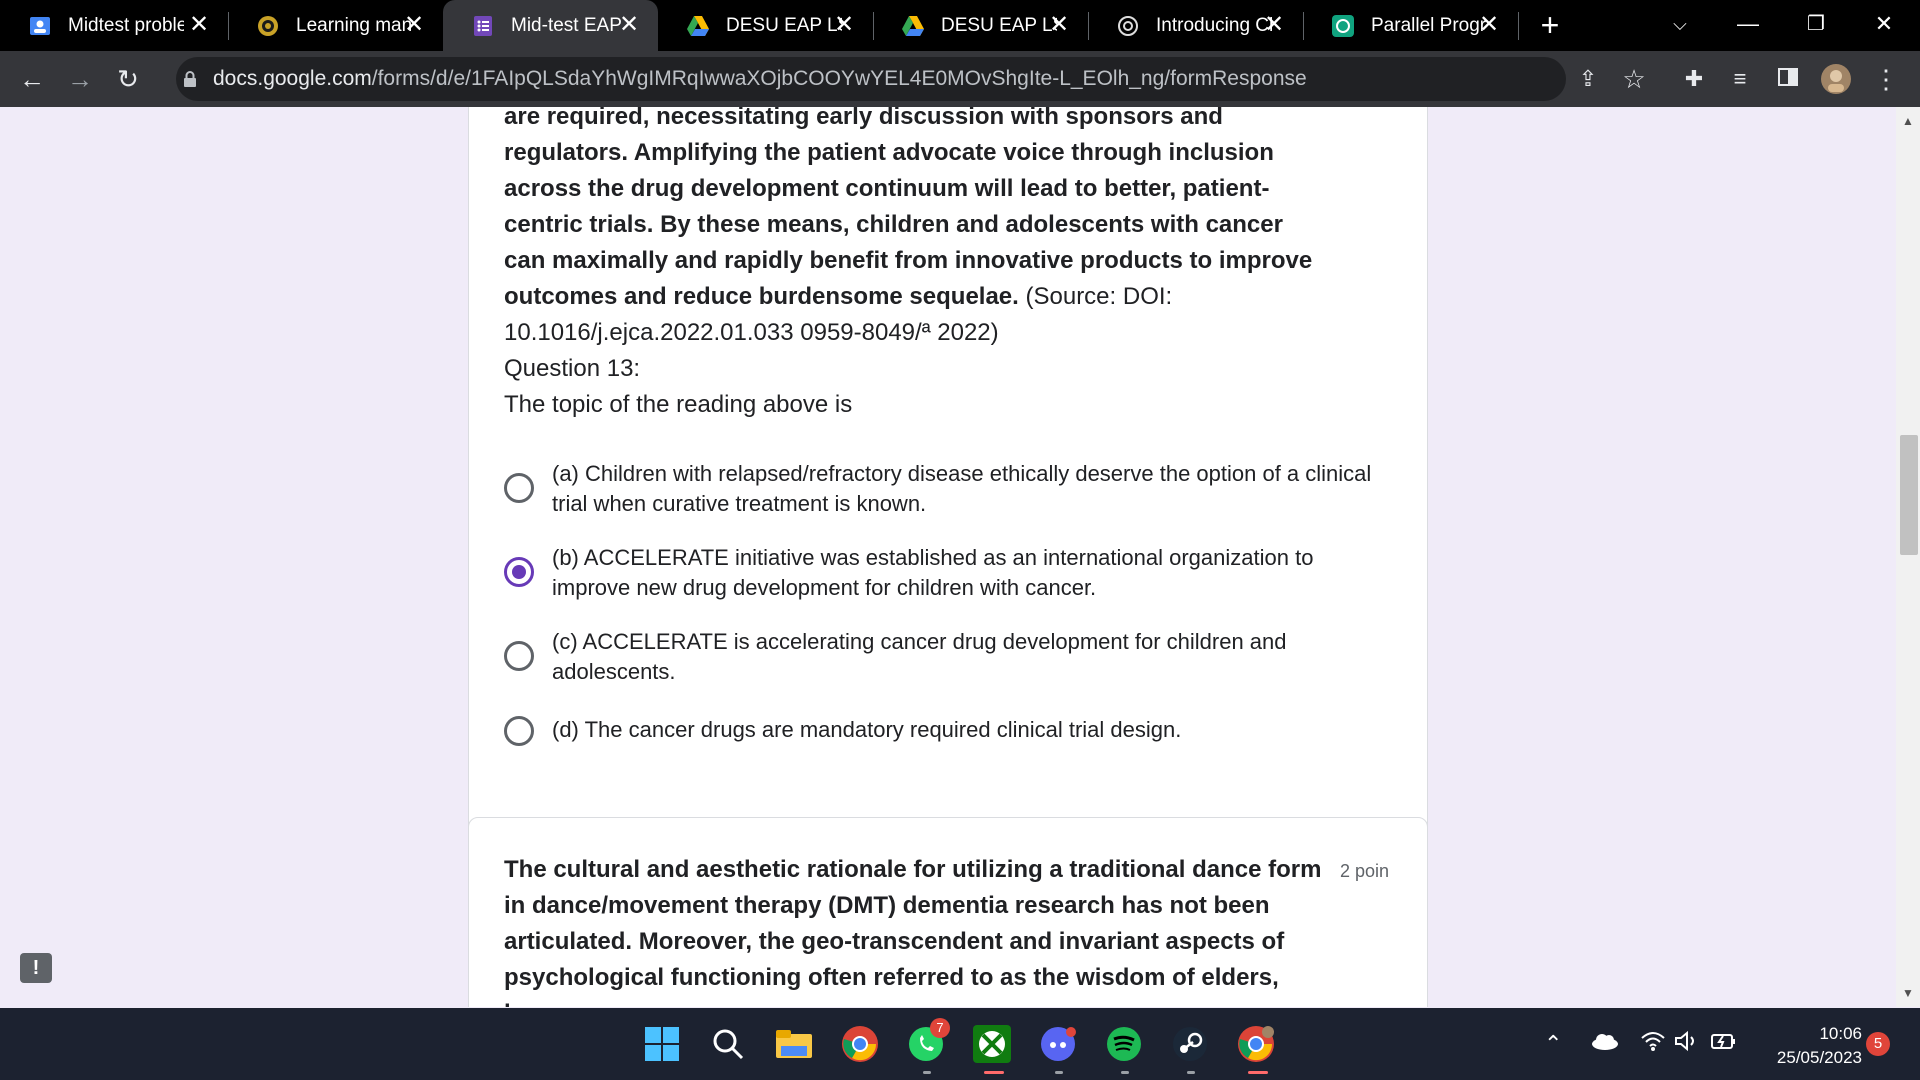 The width and height of the screenshot is (1920, 1080). I want to click on tab-separator, so click(1518, 26).